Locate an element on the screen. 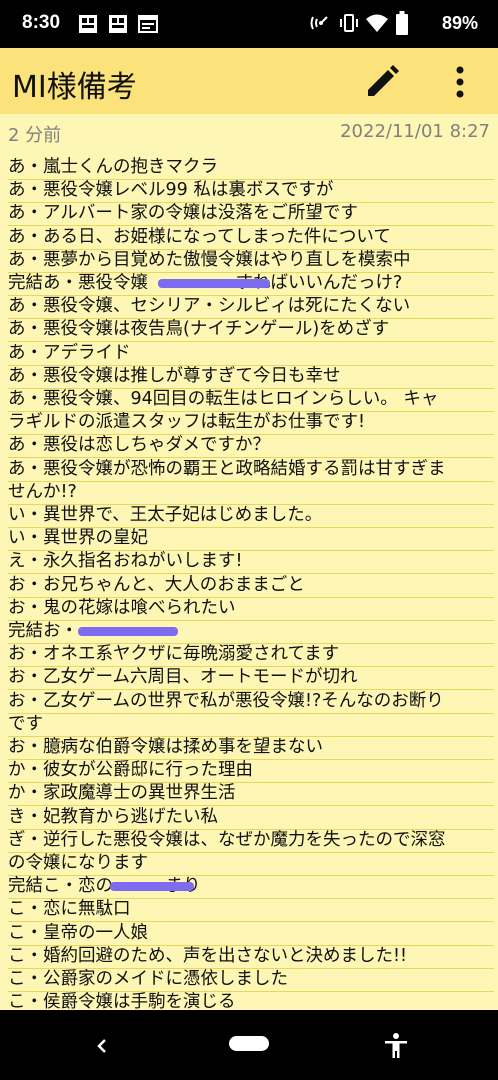  note-line: お・乙女ゲームの世界で私が悪役令嬢!?そんなのお断り is located at coordinates (251, 702).